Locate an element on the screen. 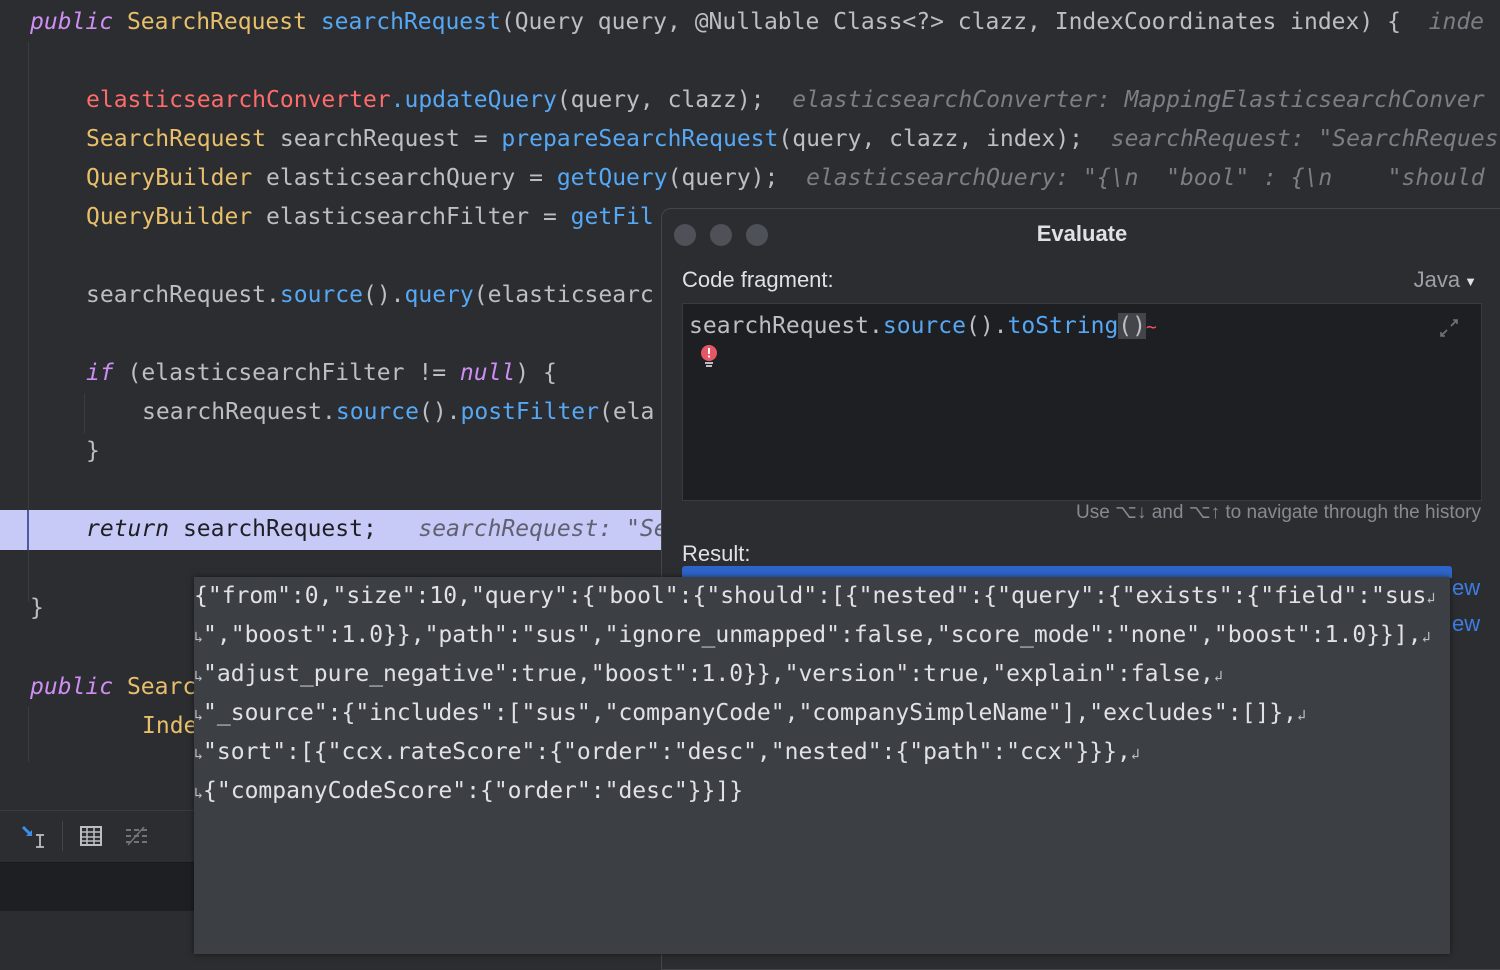  status-strip is located at coordinates (97, 886).